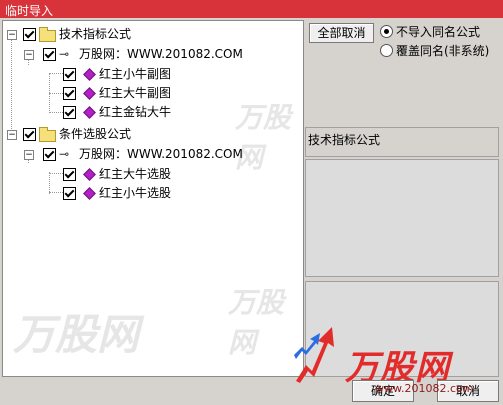 This screenshot has width=503, height=405. I want to click on skip-duplicates-label: 不导入同名公式, so click(438, 32).